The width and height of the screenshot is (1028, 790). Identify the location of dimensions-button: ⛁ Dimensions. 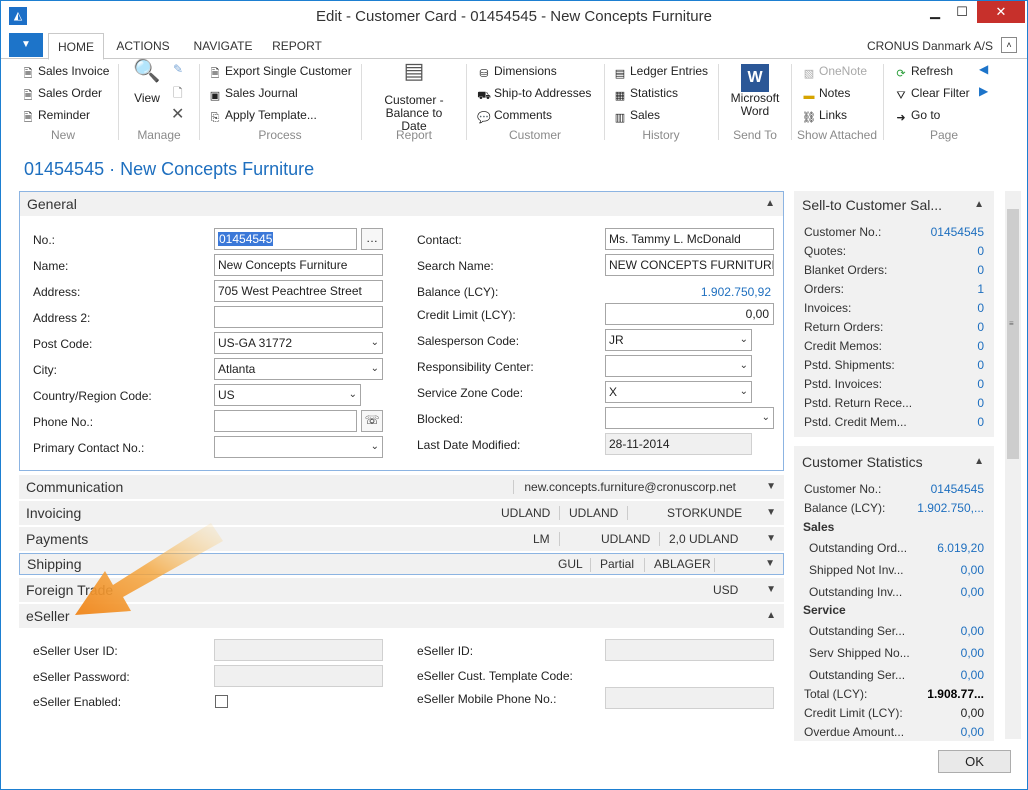
(516, 71).